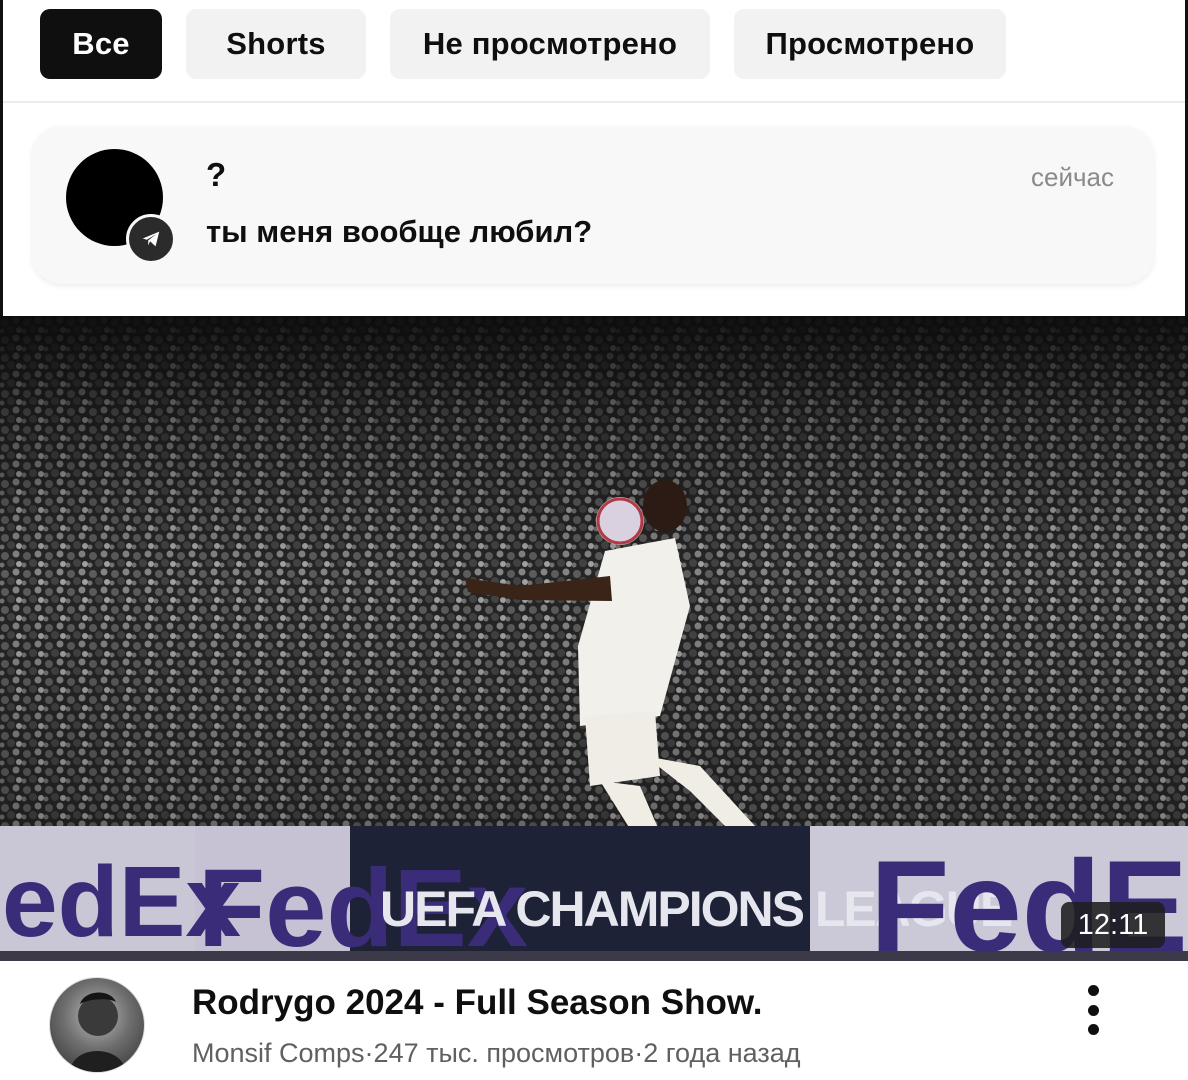 The height and width of the screenshot is (1080, 1188). Describe the element at coordinates (97, 1025) in the screenshot. I see `channel-avatar` at that location.